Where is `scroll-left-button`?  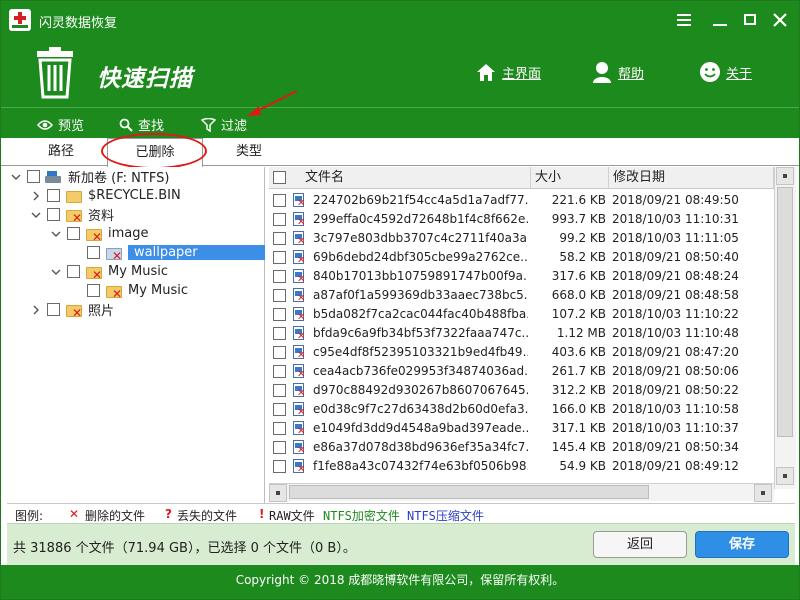
scroll-left-button is located at coordinates (278, 493).